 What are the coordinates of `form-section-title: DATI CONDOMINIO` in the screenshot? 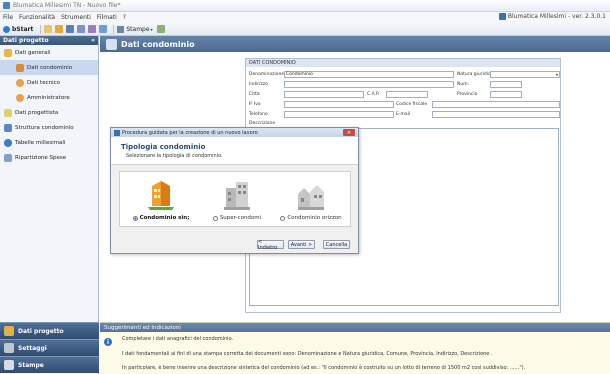 It's located at (403, 63).